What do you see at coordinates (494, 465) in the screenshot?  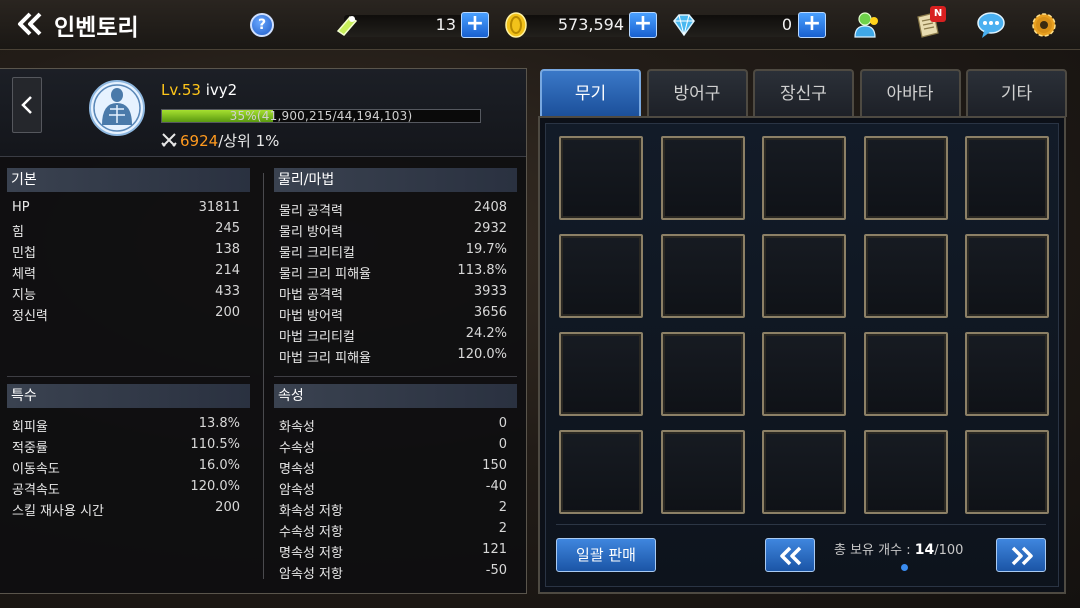 I see `stat-value: 150` at bounding box center [494, 465].